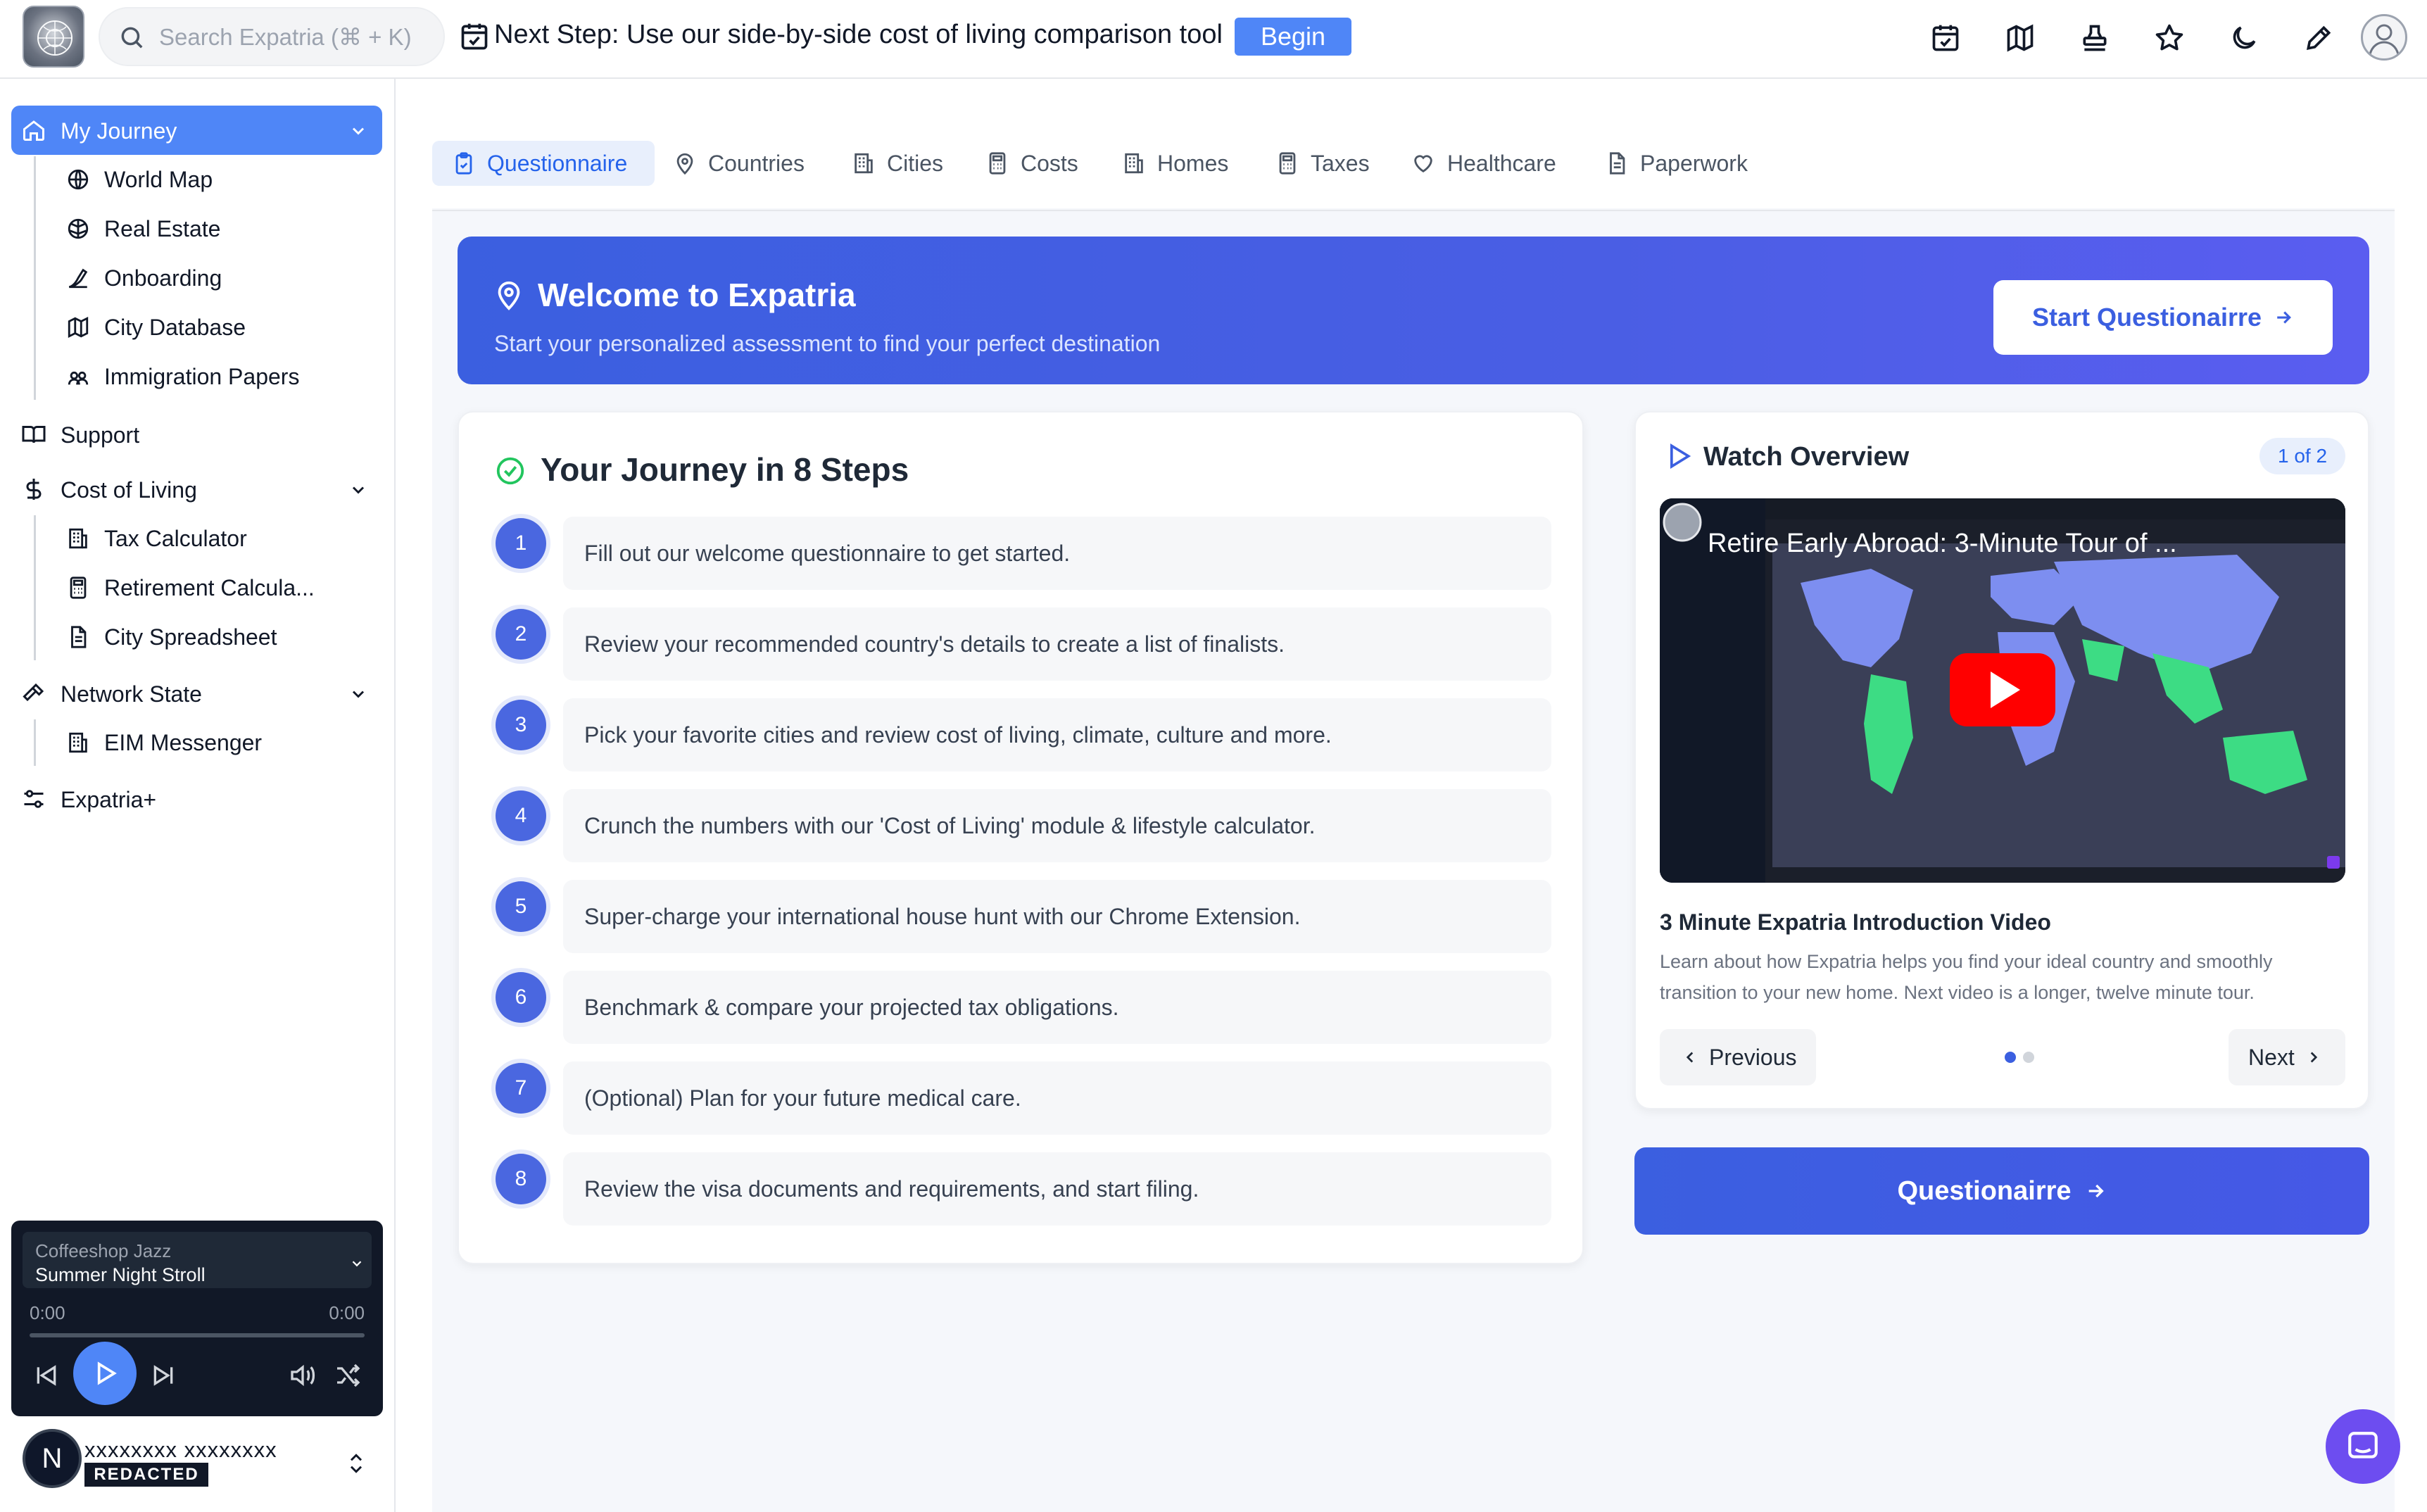 Image resolution: width=2427 pixels, height=1512 pixels. Describe the element at coordinates (2244, 38) in the screenshot. I see `moon-icon` at that location.